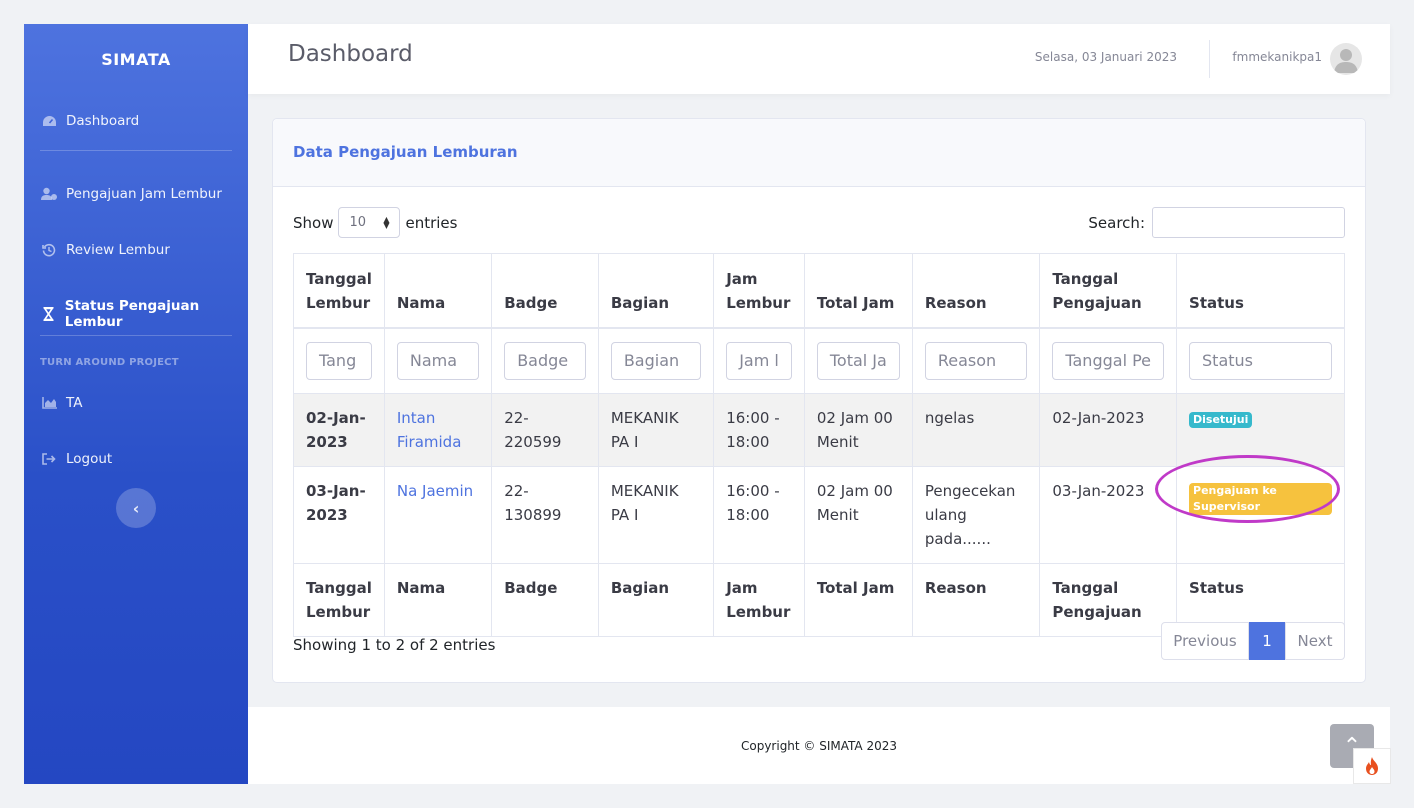  I want to click on sidebar-item-label: Dashboard, so click(103, 121).